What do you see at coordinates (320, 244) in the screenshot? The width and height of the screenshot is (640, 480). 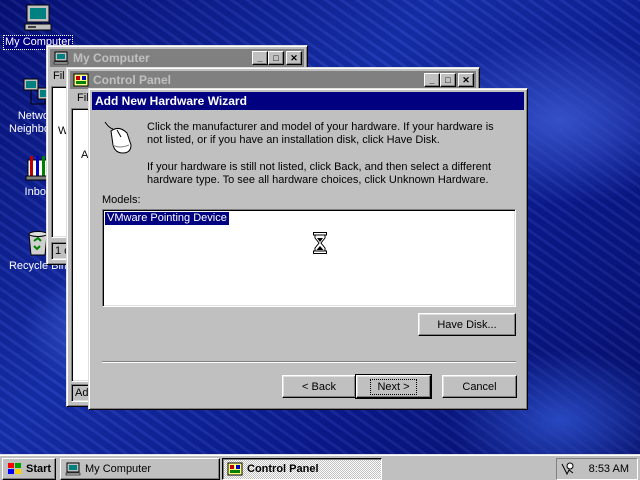 I see `hourglass-cursor-icon` at bounding box center [320, 244].